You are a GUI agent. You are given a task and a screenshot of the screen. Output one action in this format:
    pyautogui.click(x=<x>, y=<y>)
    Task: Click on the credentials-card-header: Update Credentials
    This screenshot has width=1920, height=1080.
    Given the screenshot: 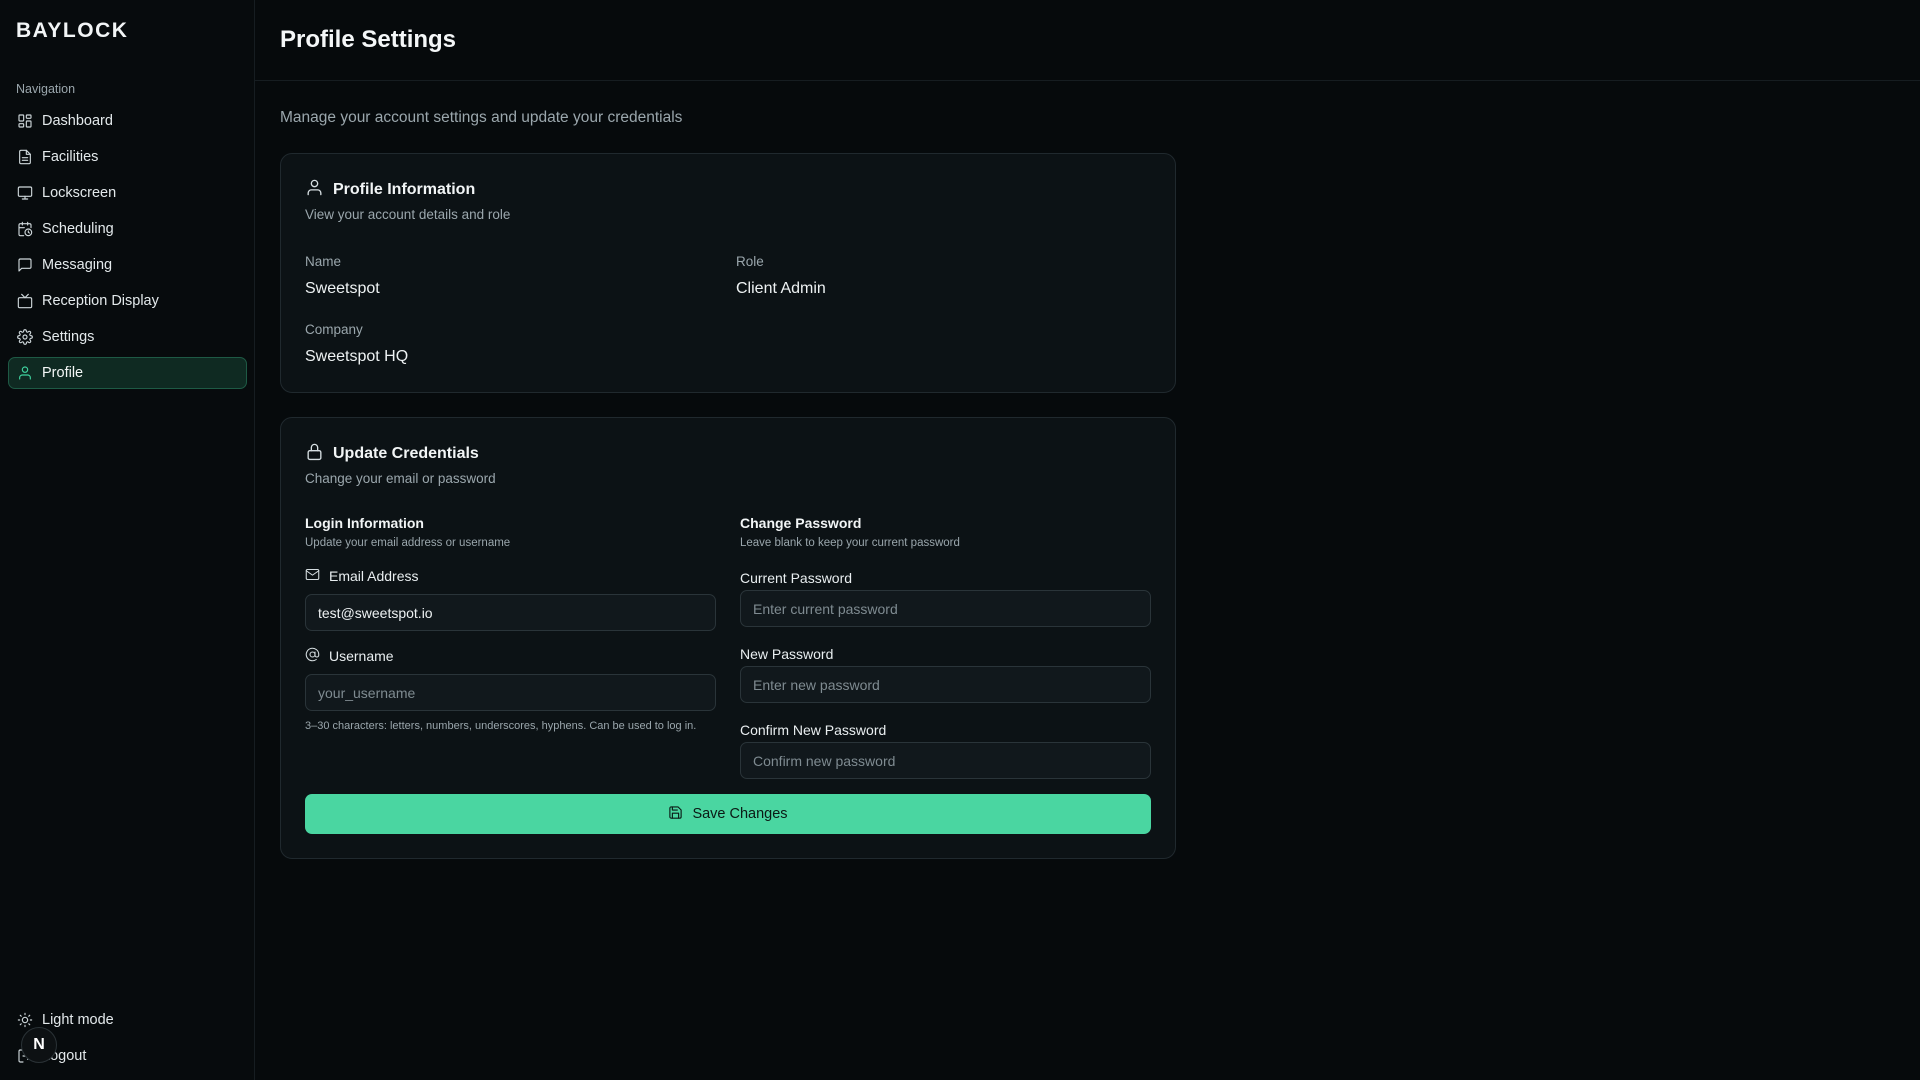 What is the action you would take?
    pyautogui.click(x=392, y=454)
    